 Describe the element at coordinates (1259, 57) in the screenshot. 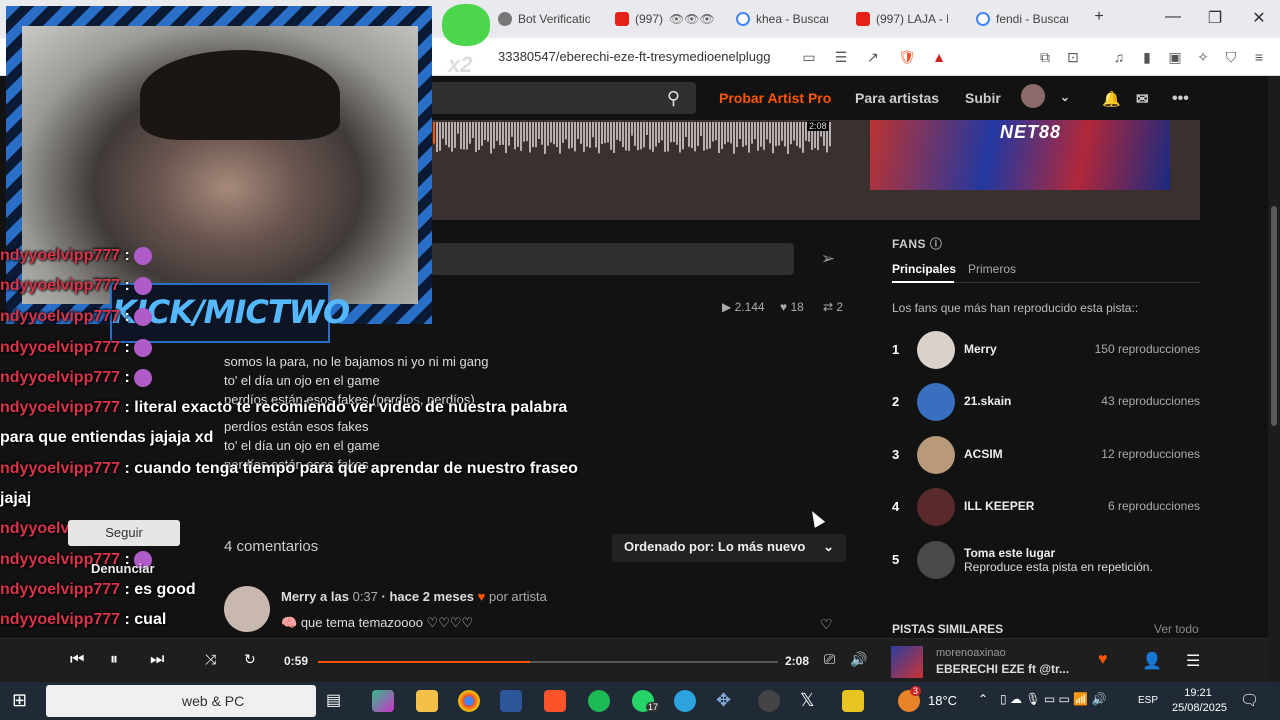

I see `menu-icon: ≡` at that location.